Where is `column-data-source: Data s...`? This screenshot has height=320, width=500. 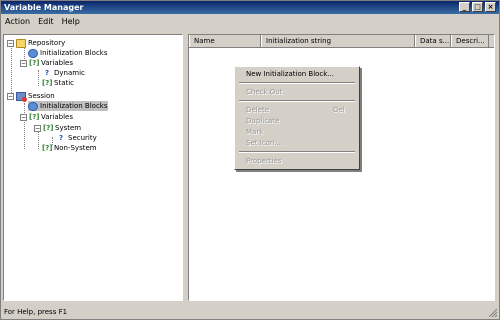 column-data-source: Data s... is located at coordinates (433, 41).